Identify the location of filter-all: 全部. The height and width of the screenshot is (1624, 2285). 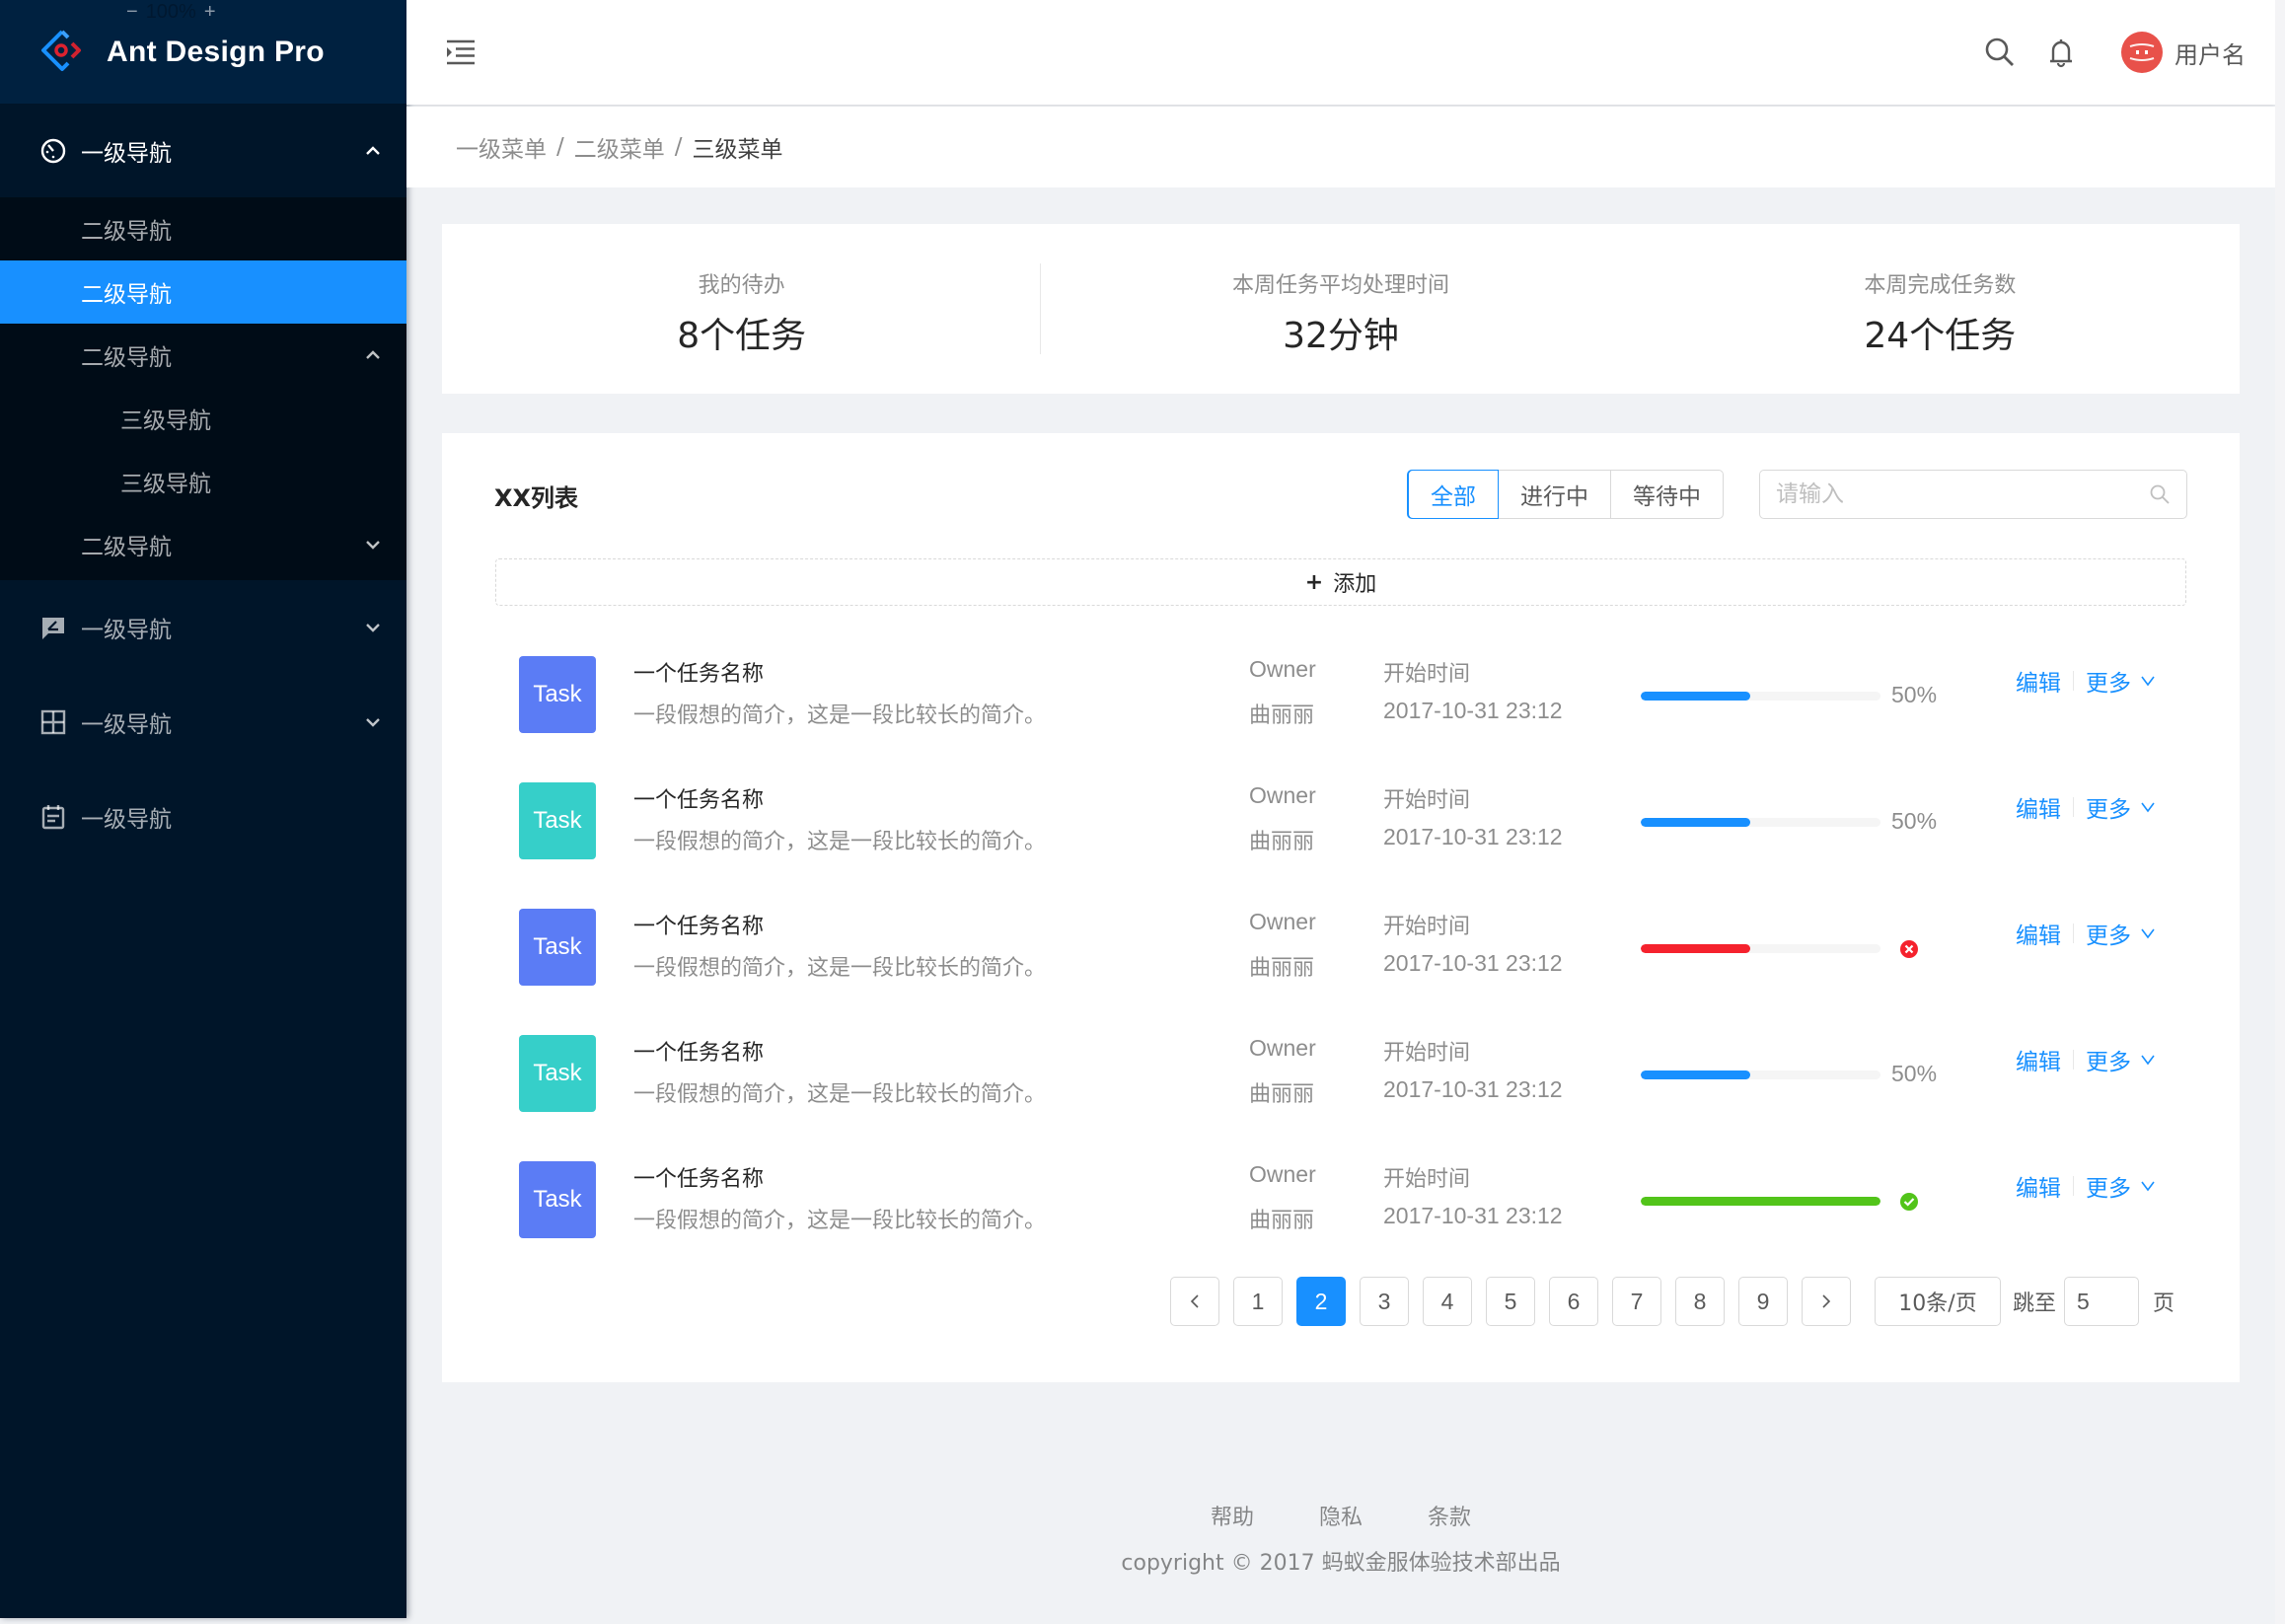
(1453, 494).